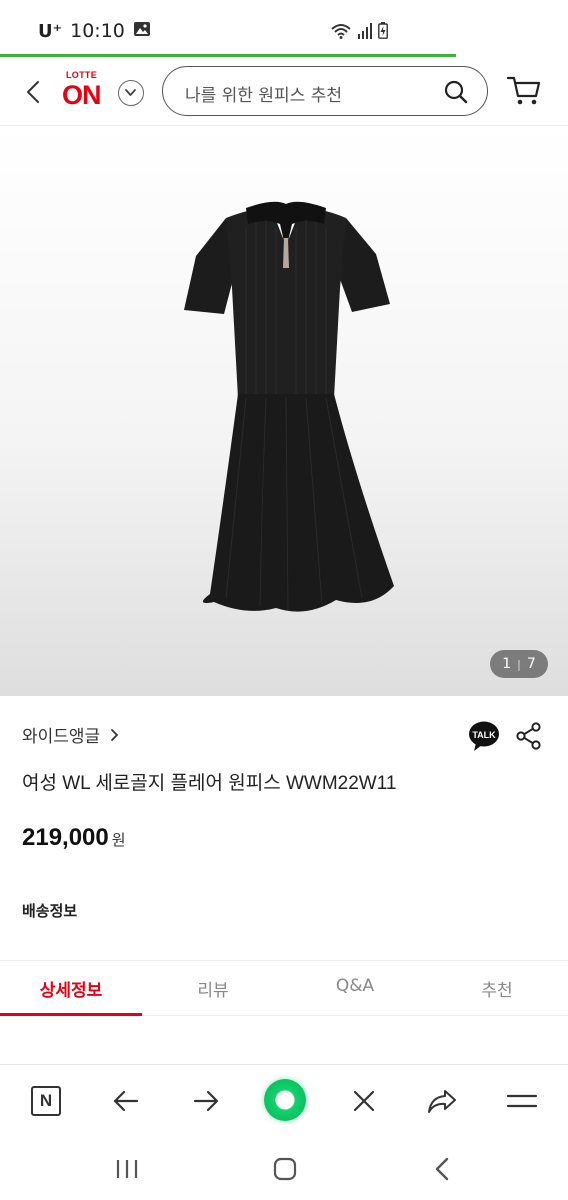  I want to click on image-current: 1, so click(507, 664).